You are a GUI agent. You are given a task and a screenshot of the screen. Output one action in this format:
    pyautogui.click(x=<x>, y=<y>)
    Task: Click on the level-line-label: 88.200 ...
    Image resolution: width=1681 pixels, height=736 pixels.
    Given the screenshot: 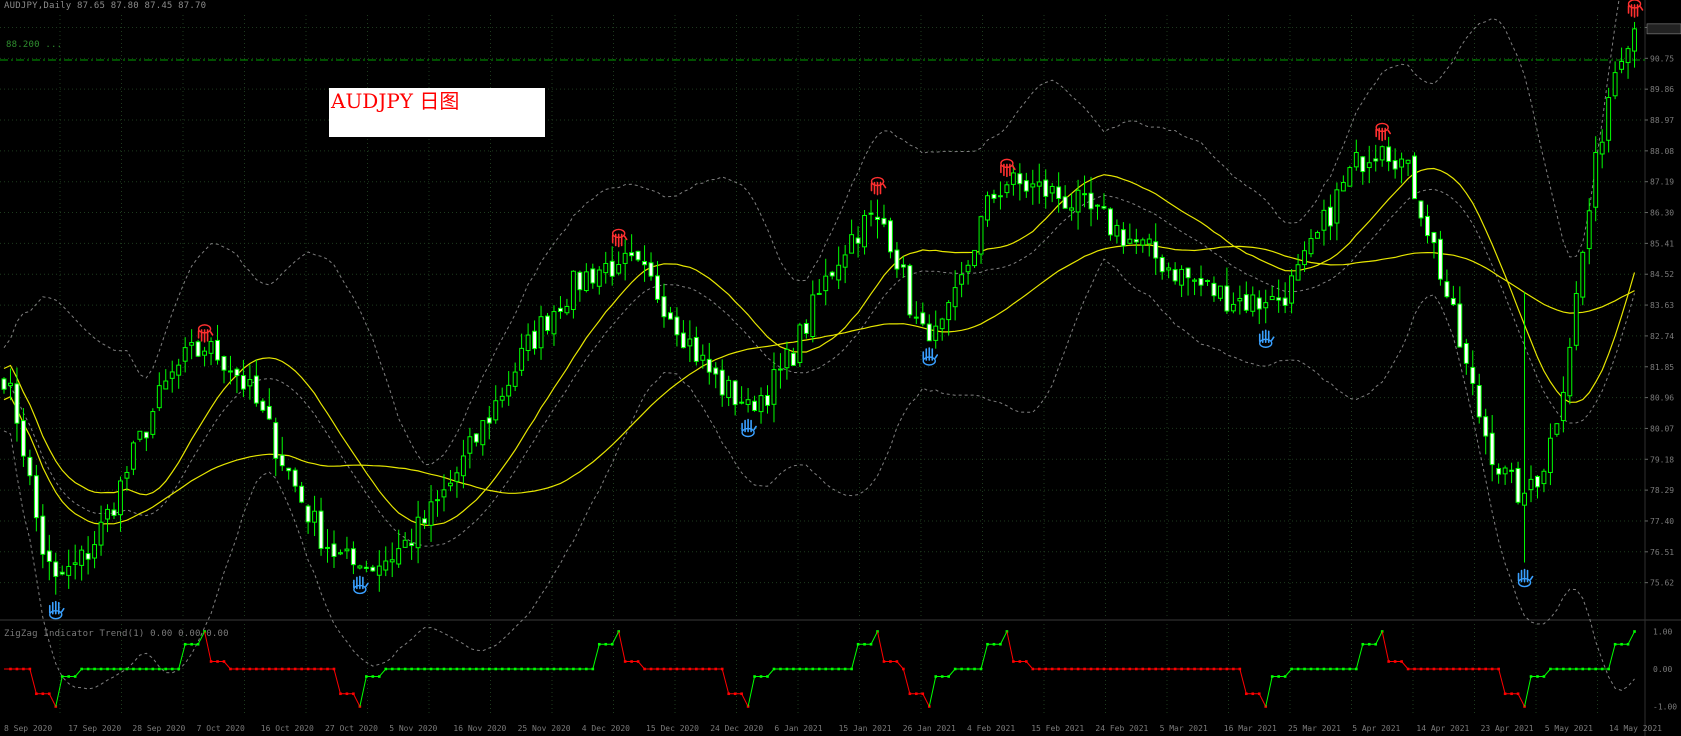 What is the action you would take?
    pyautogui.click(x=34, y=45)
    